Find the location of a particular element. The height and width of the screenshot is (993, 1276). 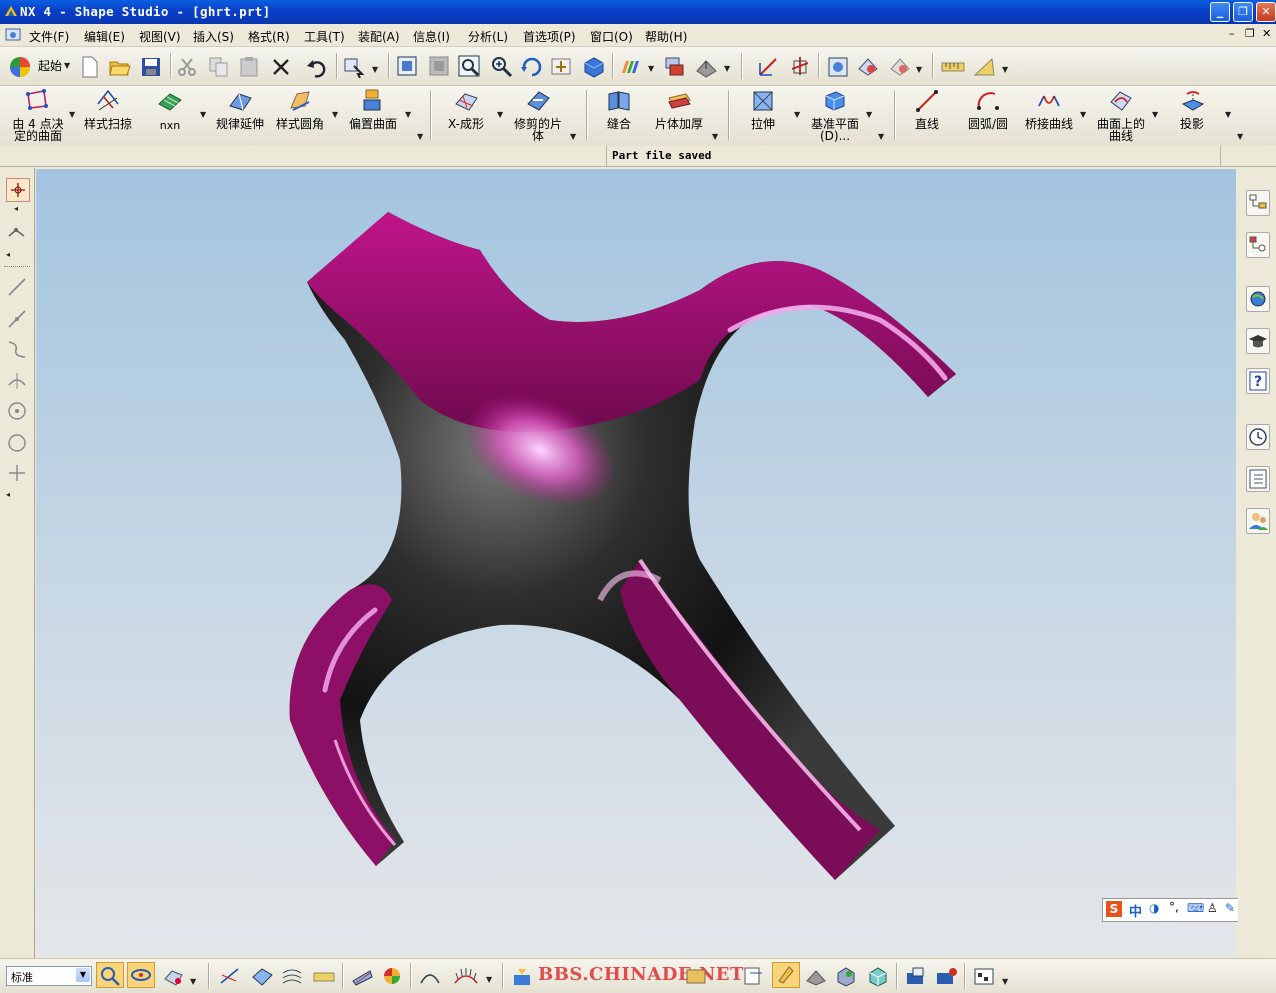

analysis-c-icon is located at coordinates (900, 67).